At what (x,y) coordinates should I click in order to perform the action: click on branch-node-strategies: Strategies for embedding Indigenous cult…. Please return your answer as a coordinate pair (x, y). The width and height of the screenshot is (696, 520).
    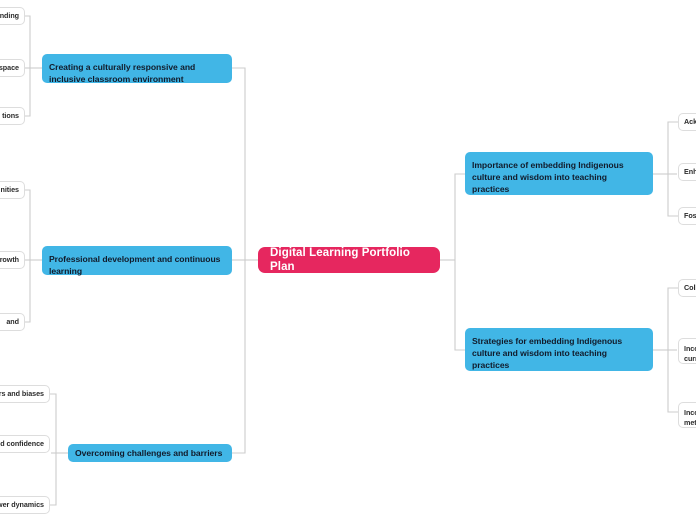
    Looking at the image, I should click on (559, 349).